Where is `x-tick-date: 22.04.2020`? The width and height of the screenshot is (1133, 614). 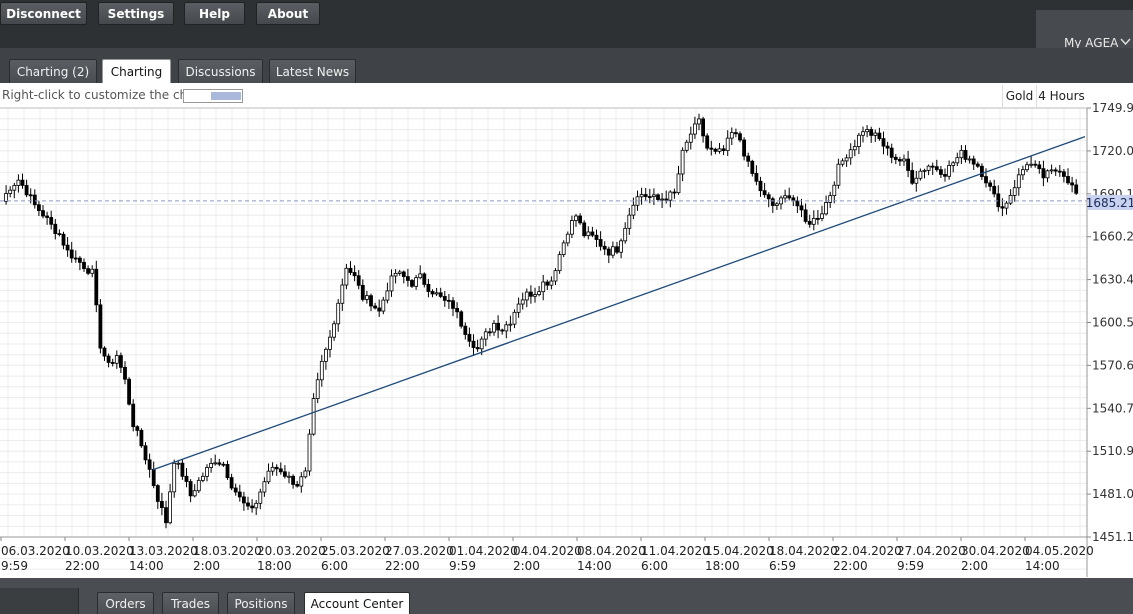
x-tick-date: 22.04.2020 is located at coordinates (867, 551).